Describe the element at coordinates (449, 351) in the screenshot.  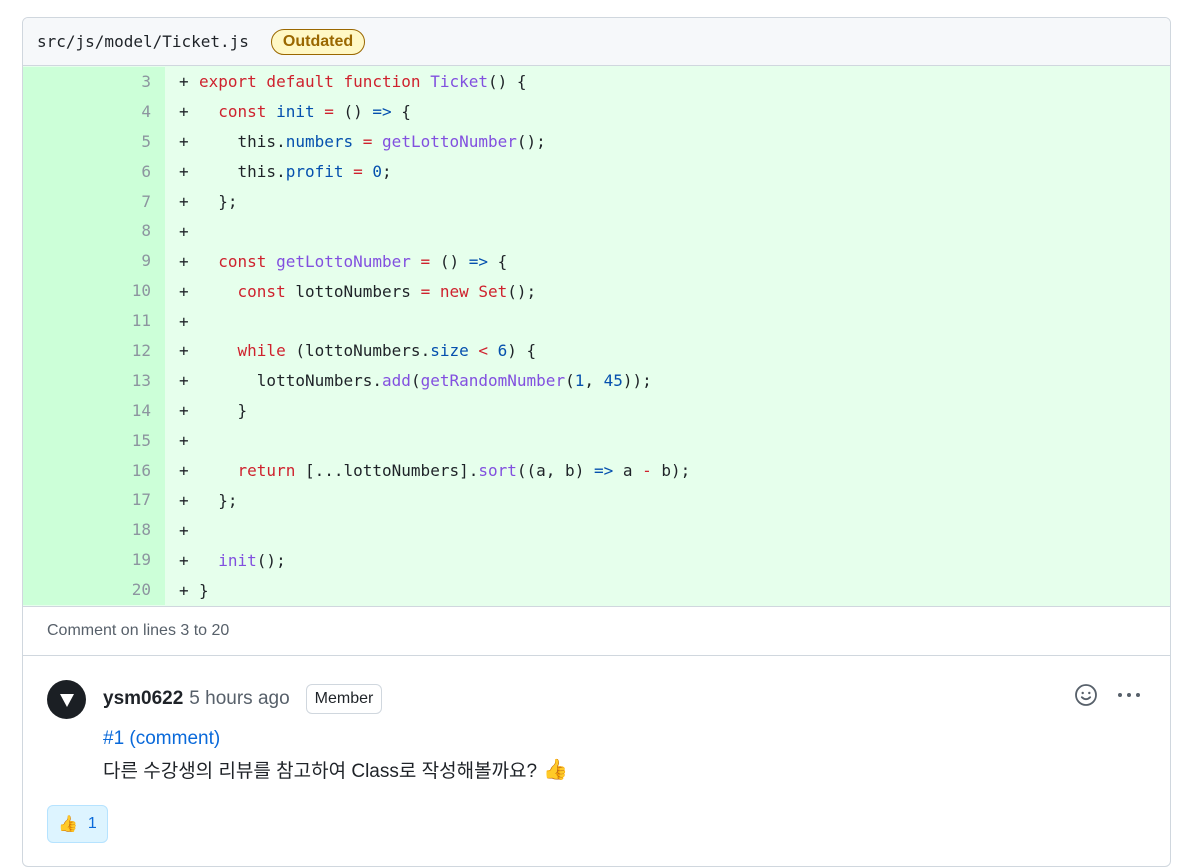
I see `code-token: size` at that location.